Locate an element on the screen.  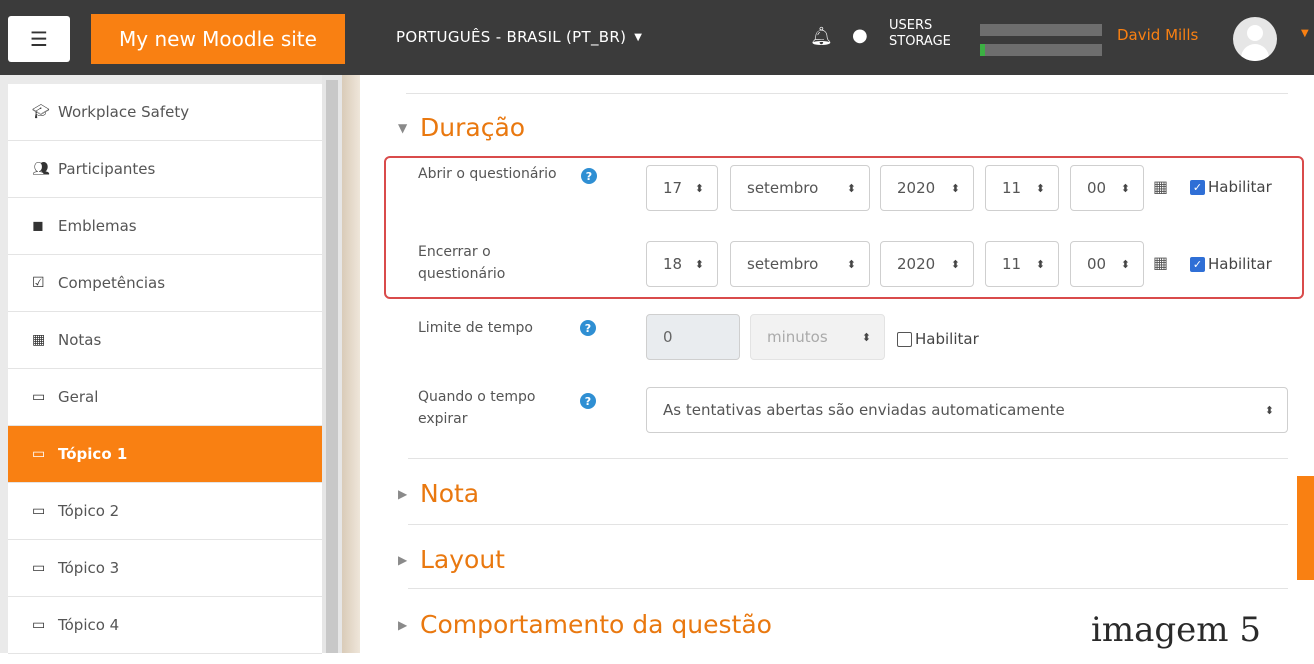
side-help-tab is located at coordinates (1305, 528).